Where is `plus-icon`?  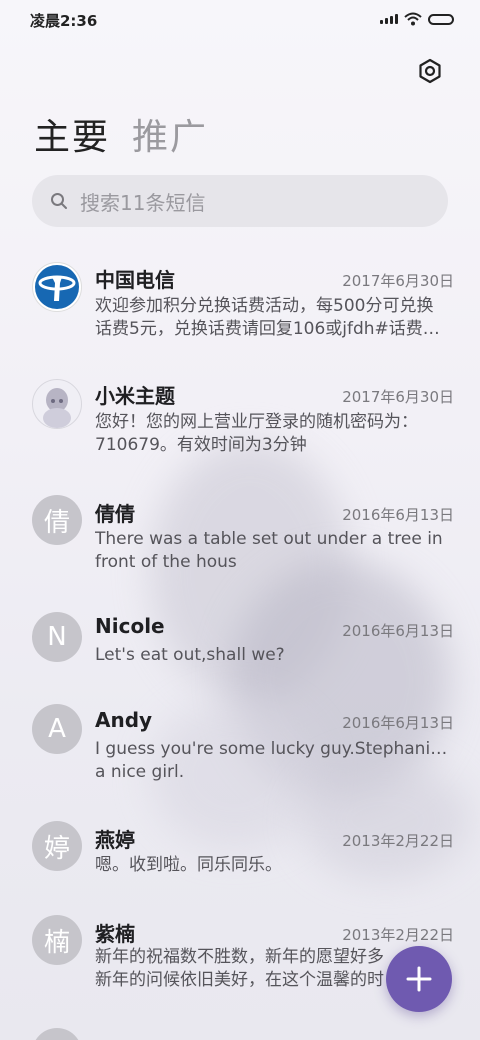 plus-icon is located at coordinates (419, 979).